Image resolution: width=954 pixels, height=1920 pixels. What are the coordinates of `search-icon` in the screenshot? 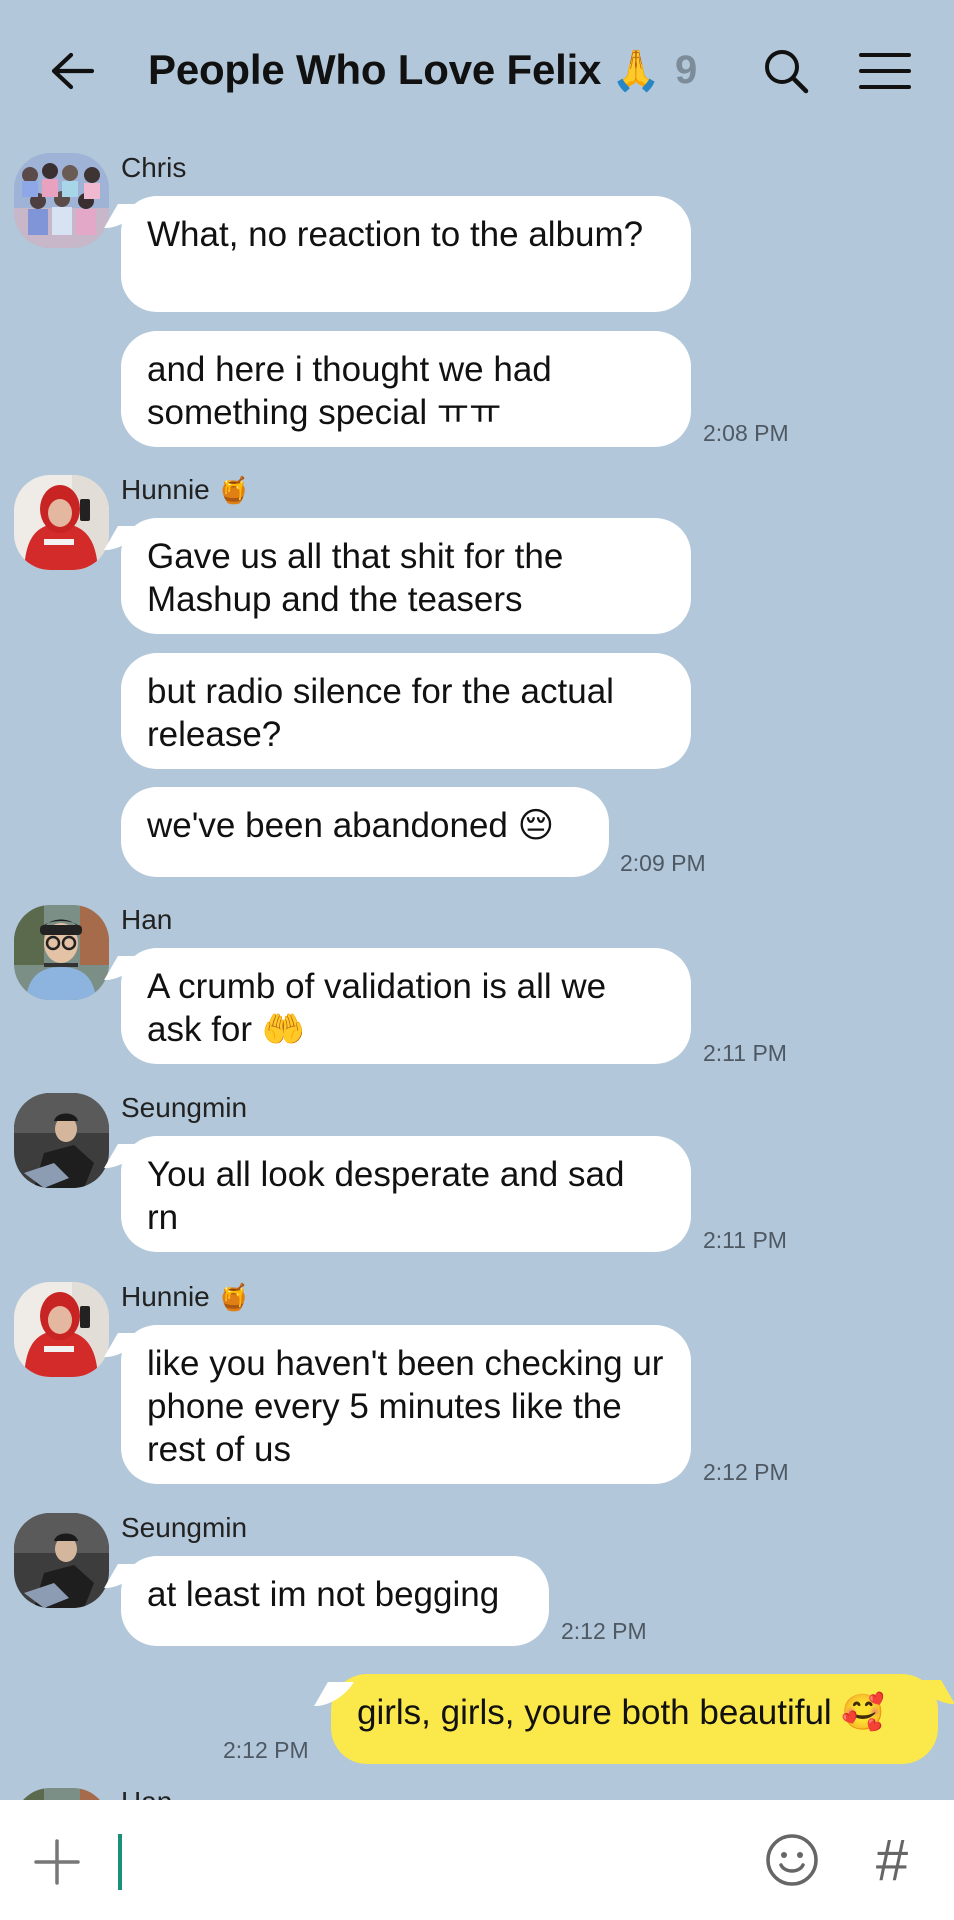 It's located at (787, 72).